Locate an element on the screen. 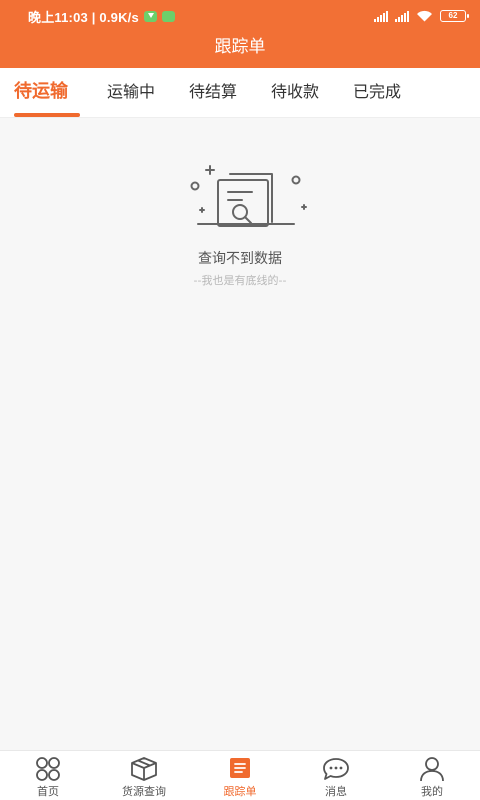  home-grid-icon is located at coordinates (48, 769).